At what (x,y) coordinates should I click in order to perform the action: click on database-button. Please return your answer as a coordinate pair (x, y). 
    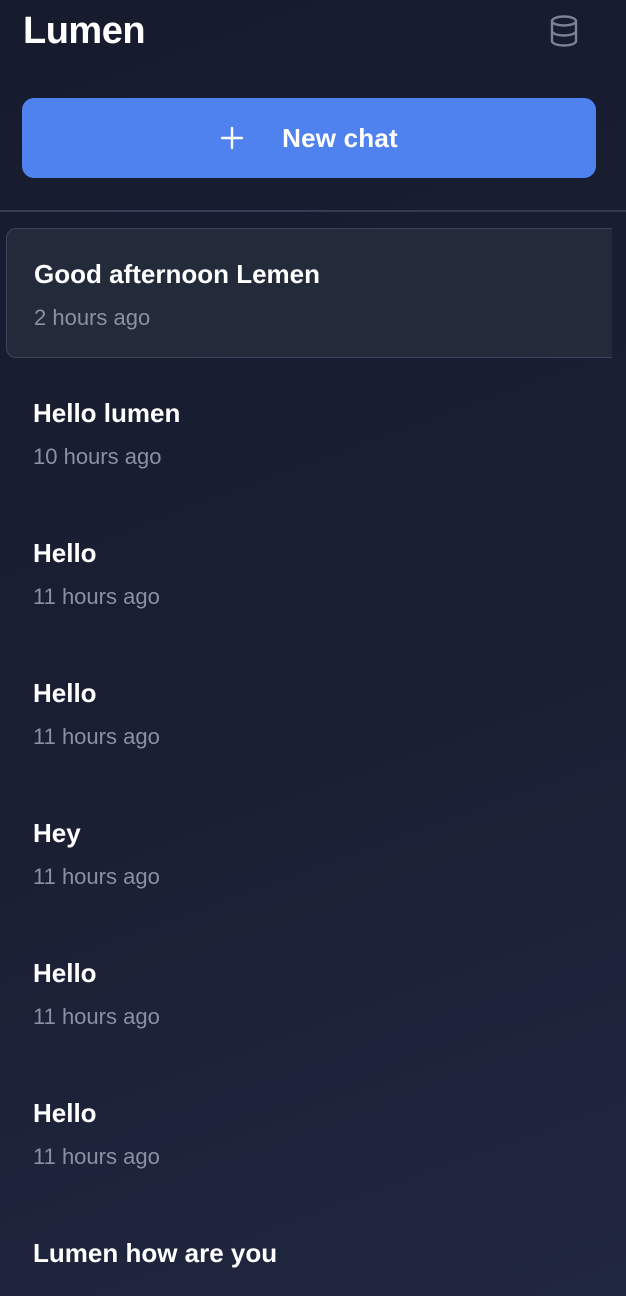
    Looking at the image, I should click on (564, 31).